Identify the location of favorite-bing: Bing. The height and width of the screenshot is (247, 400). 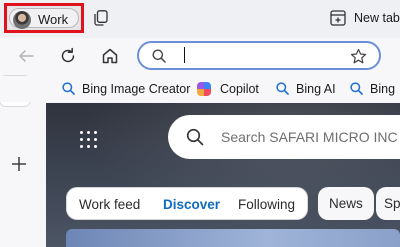
(375, 89).